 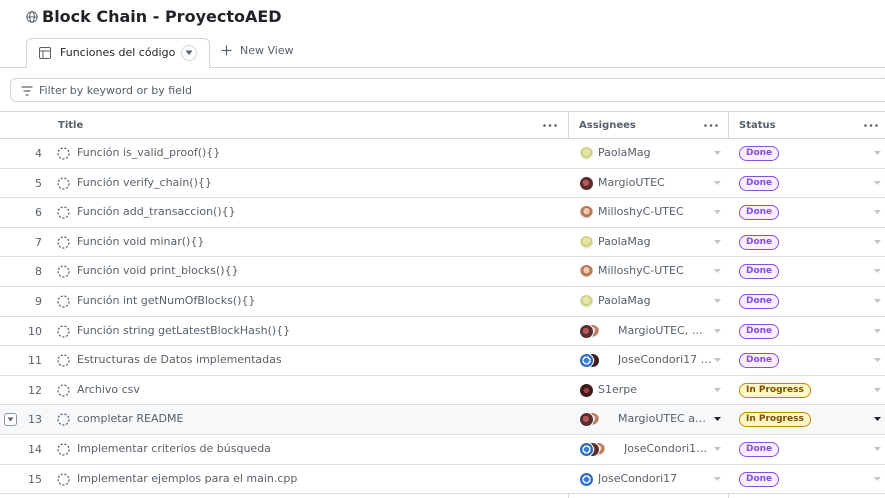 I want to click on item-title-link: Función string getLatestBlockHash(){}, so click(x=183, y=330).